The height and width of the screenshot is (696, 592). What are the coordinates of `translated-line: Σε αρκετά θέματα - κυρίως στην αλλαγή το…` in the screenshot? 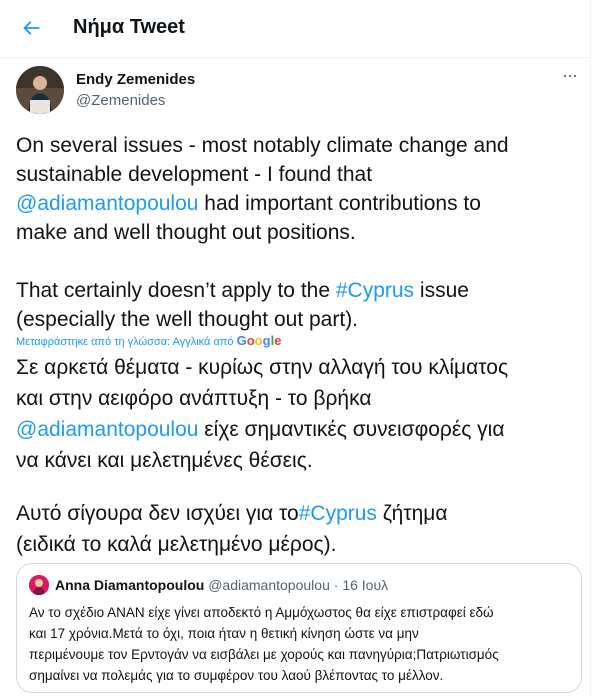 It's located at (262, 367).